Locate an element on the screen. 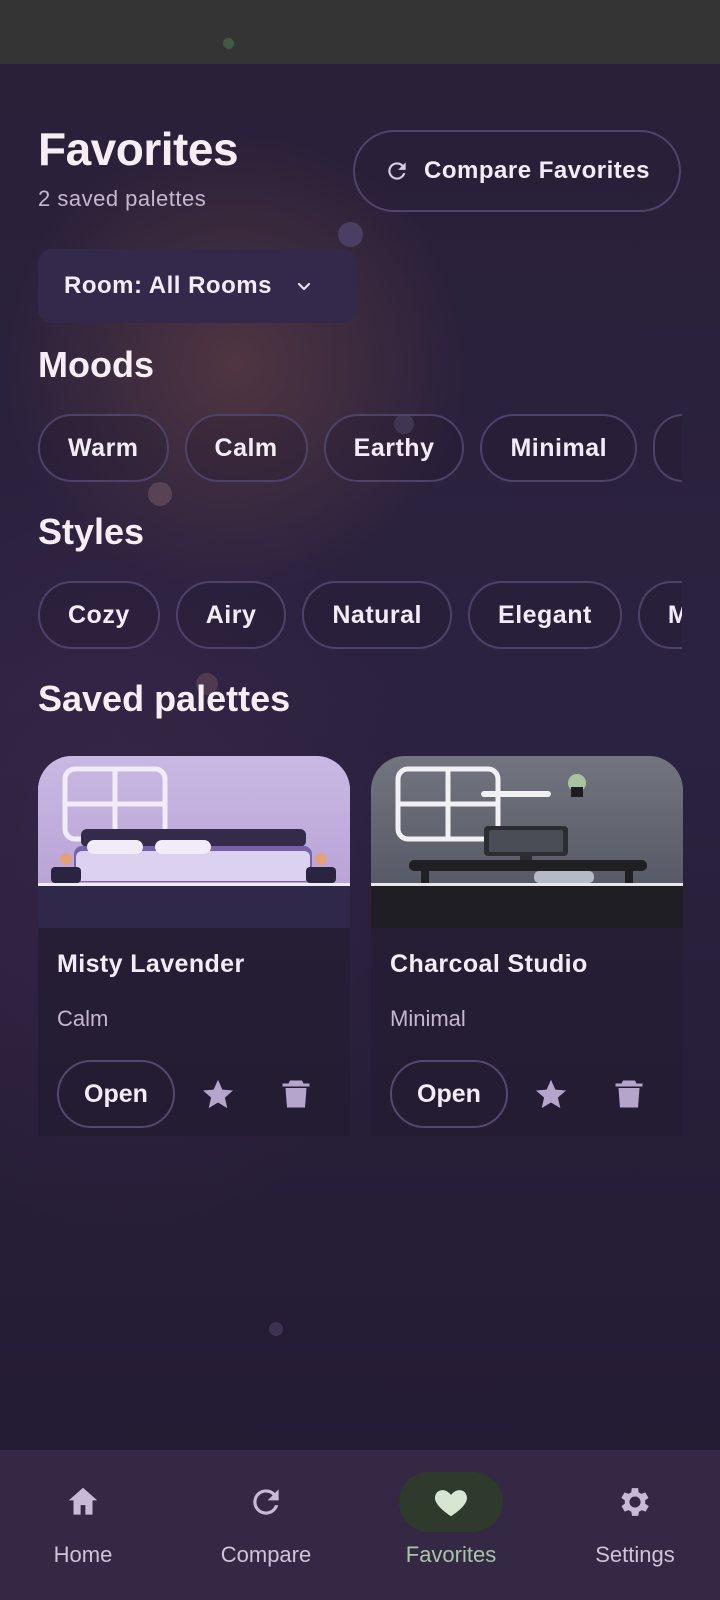  mood-chip is located at coordinates (667, 448).